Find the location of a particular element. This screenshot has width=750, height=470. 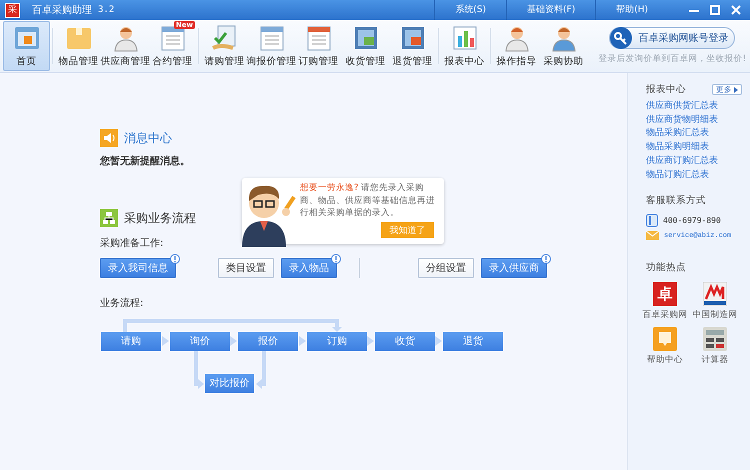

prep-label: 采购准备工作: is located at coordinates (132, 243).